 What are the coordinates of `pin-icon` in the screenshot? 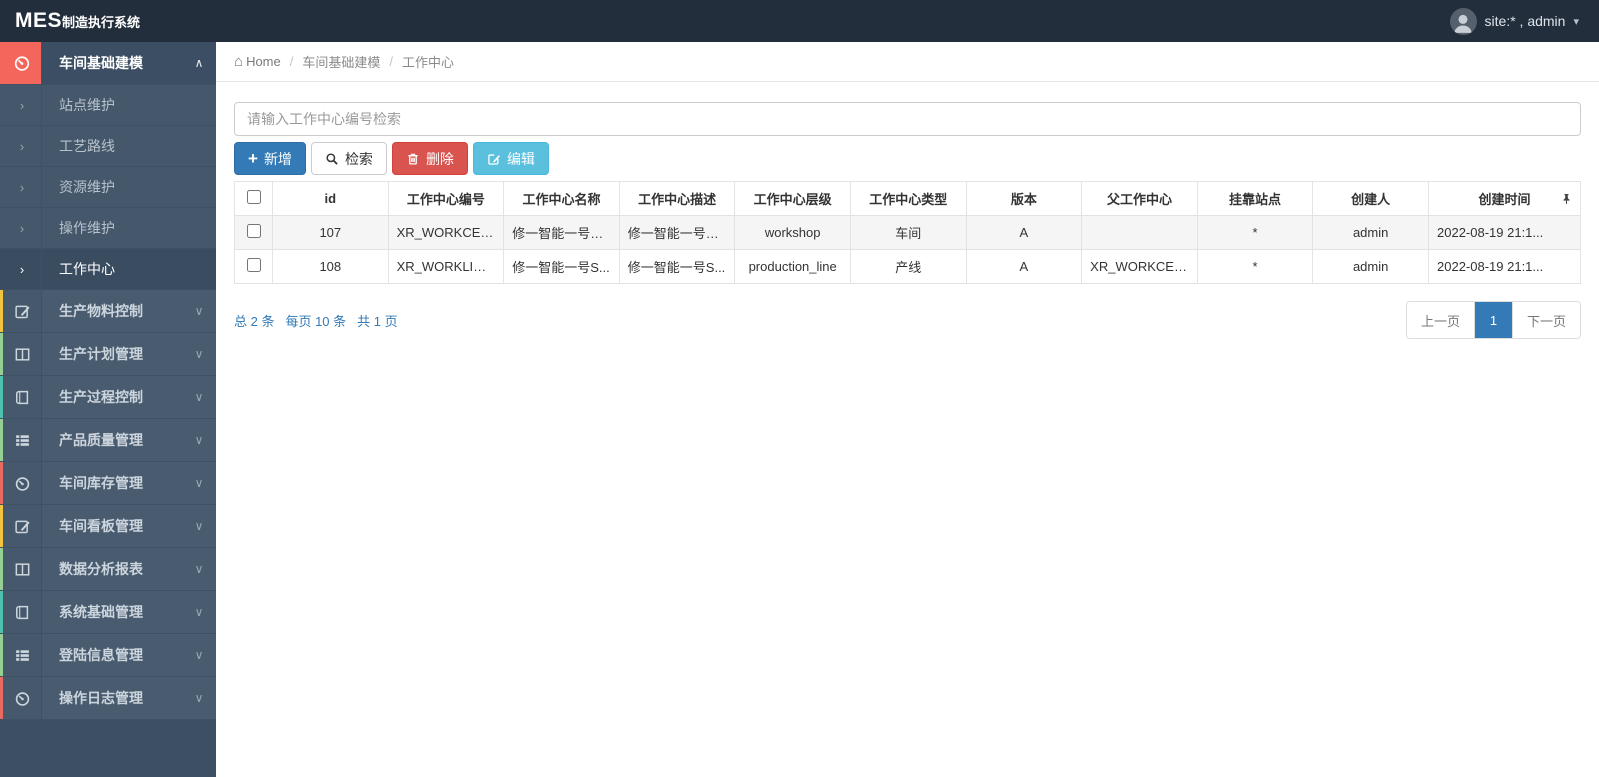 It's located at (1566, 198).